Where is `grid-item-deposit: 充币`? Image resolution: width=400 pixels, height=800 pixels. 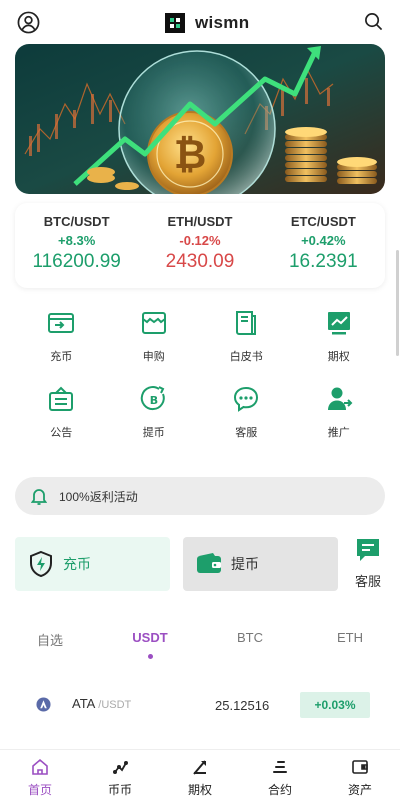
grid-item-deposit: 充币 is located at coordinates (61, 346).